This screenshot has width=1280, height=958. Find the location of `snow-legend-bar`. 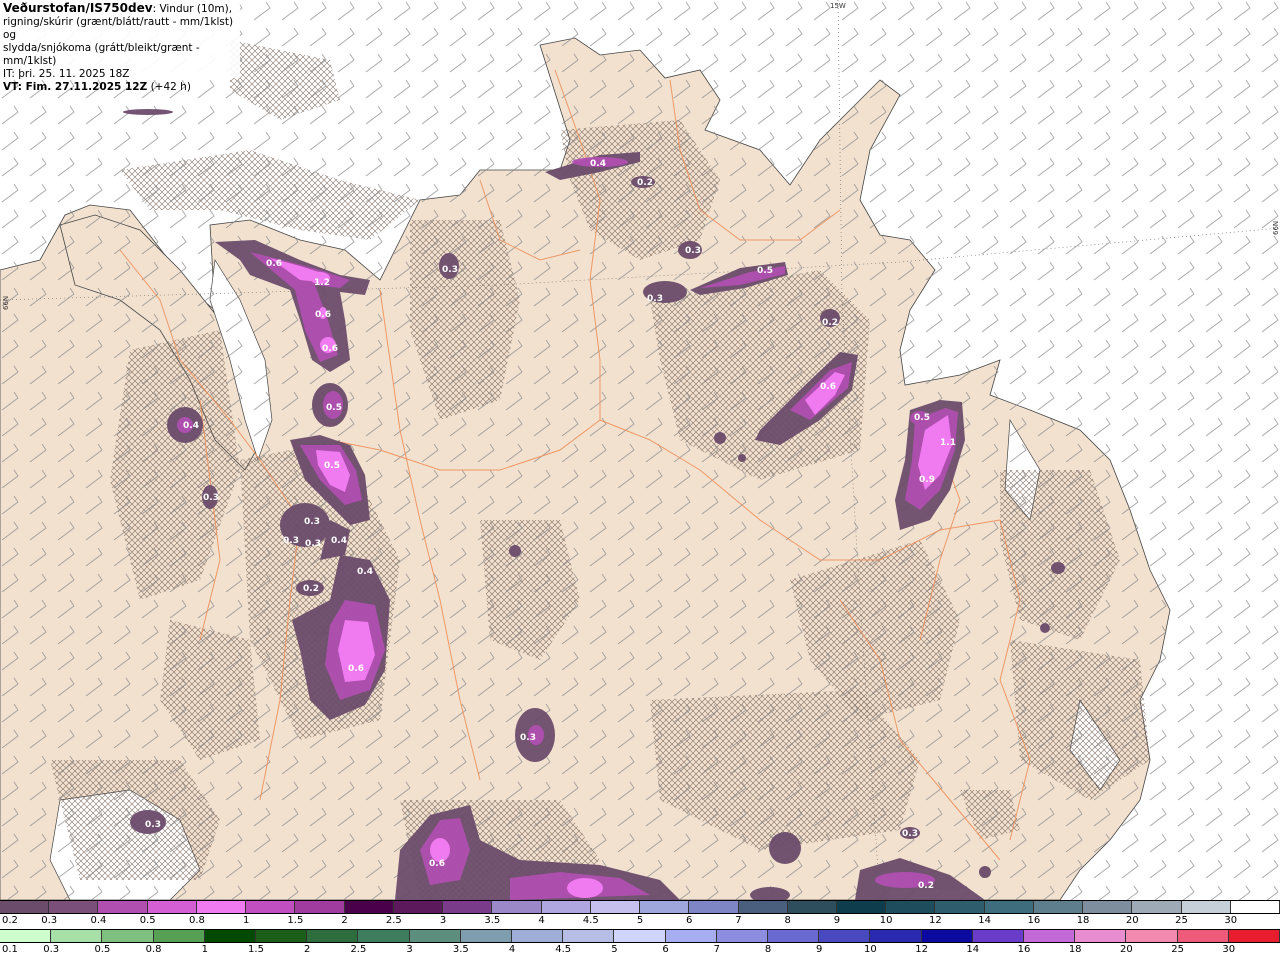

snow-legend-bar is located at coordinates (640, 907).